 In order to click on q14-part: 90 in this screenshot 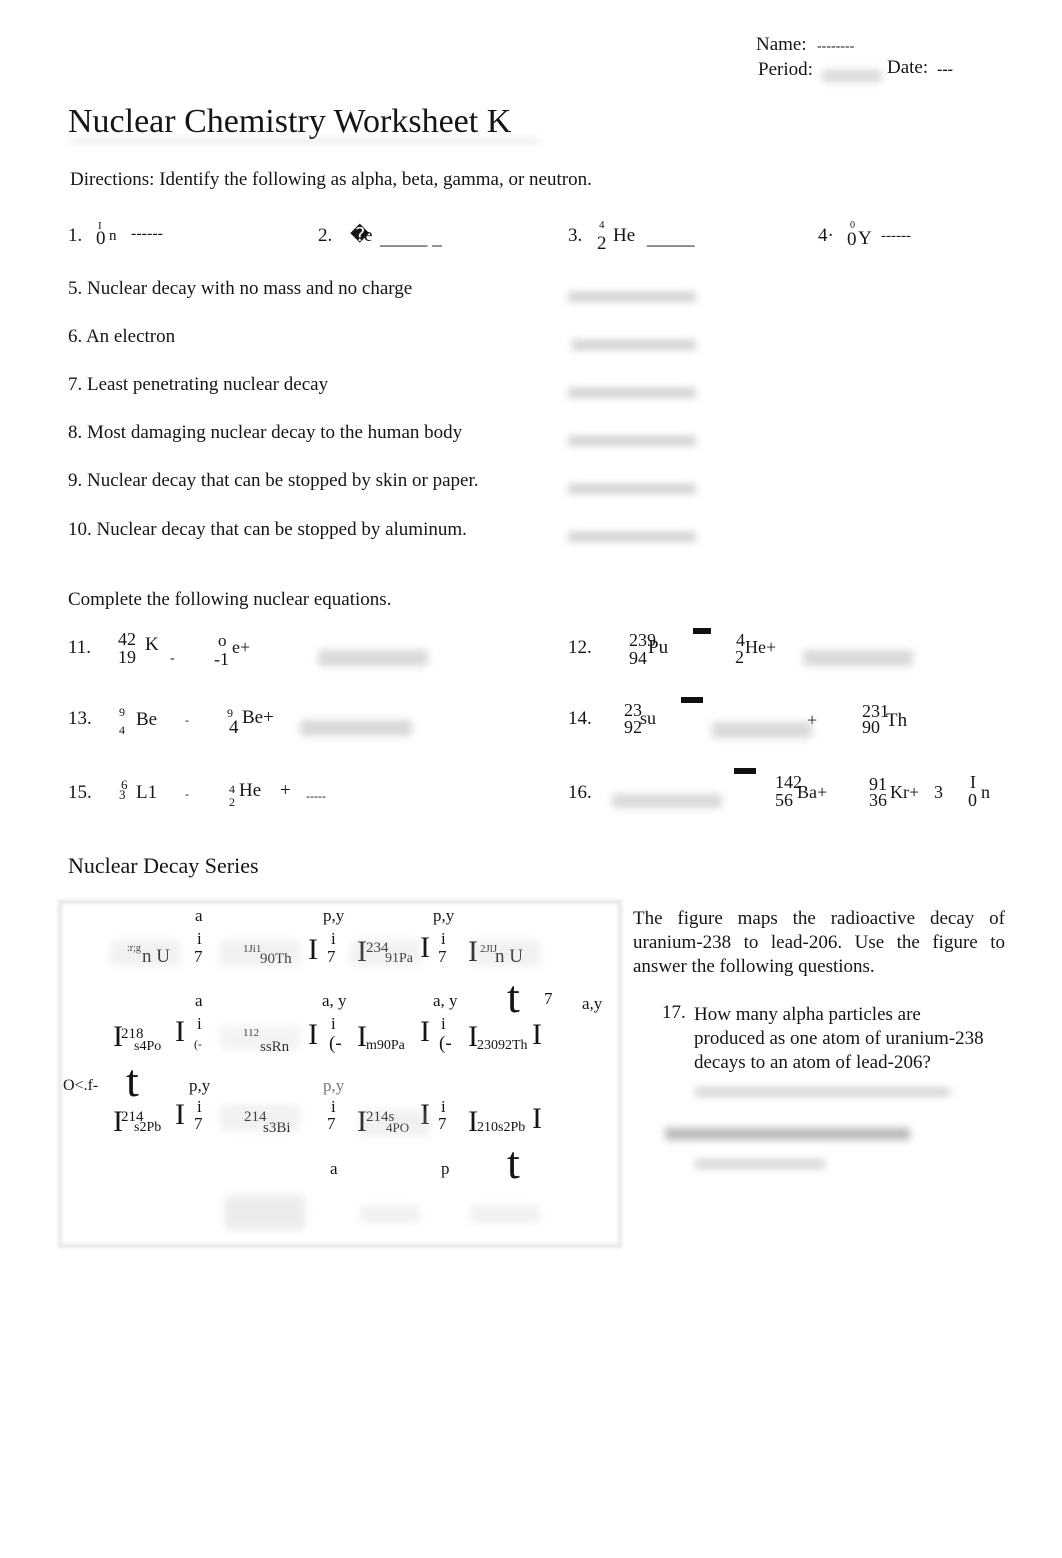, I will do `click(871, 727)`.